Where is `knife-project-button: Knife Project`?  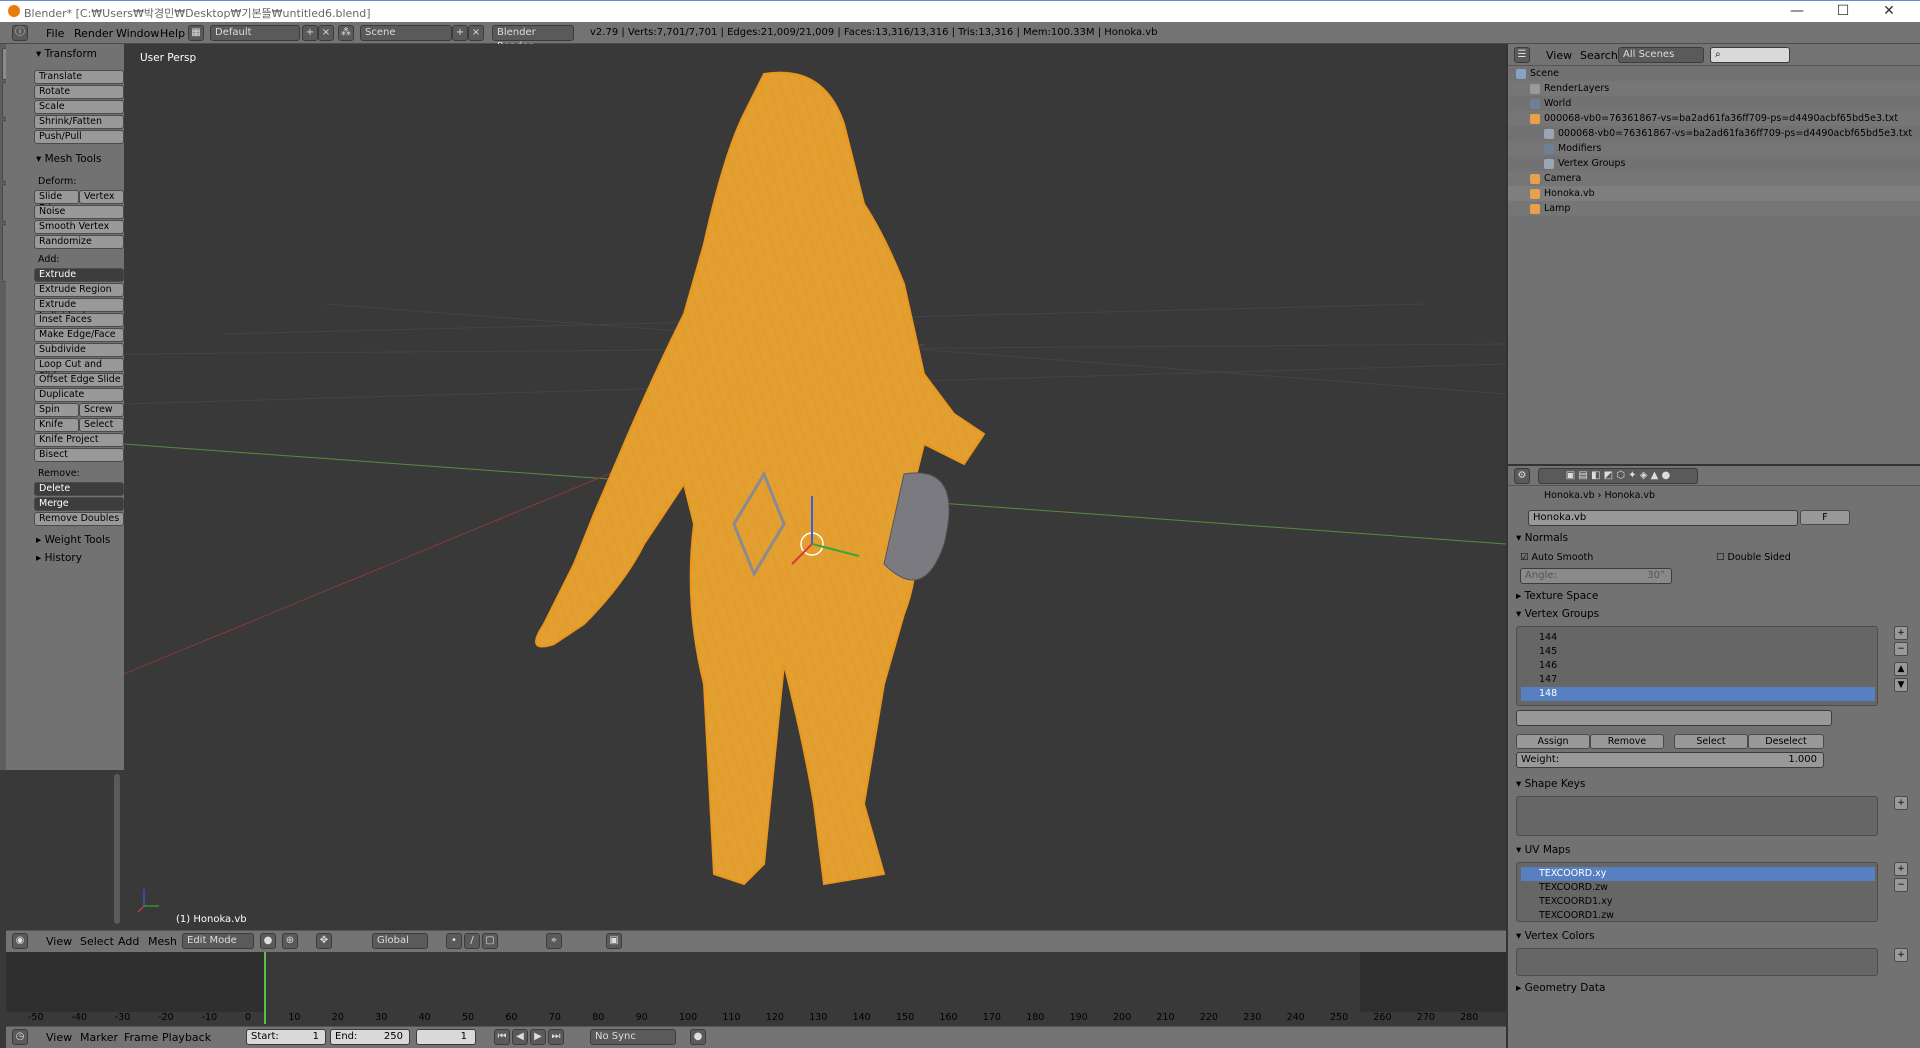 knife-project-button: Knife Project is located at coordinates (79, 440).